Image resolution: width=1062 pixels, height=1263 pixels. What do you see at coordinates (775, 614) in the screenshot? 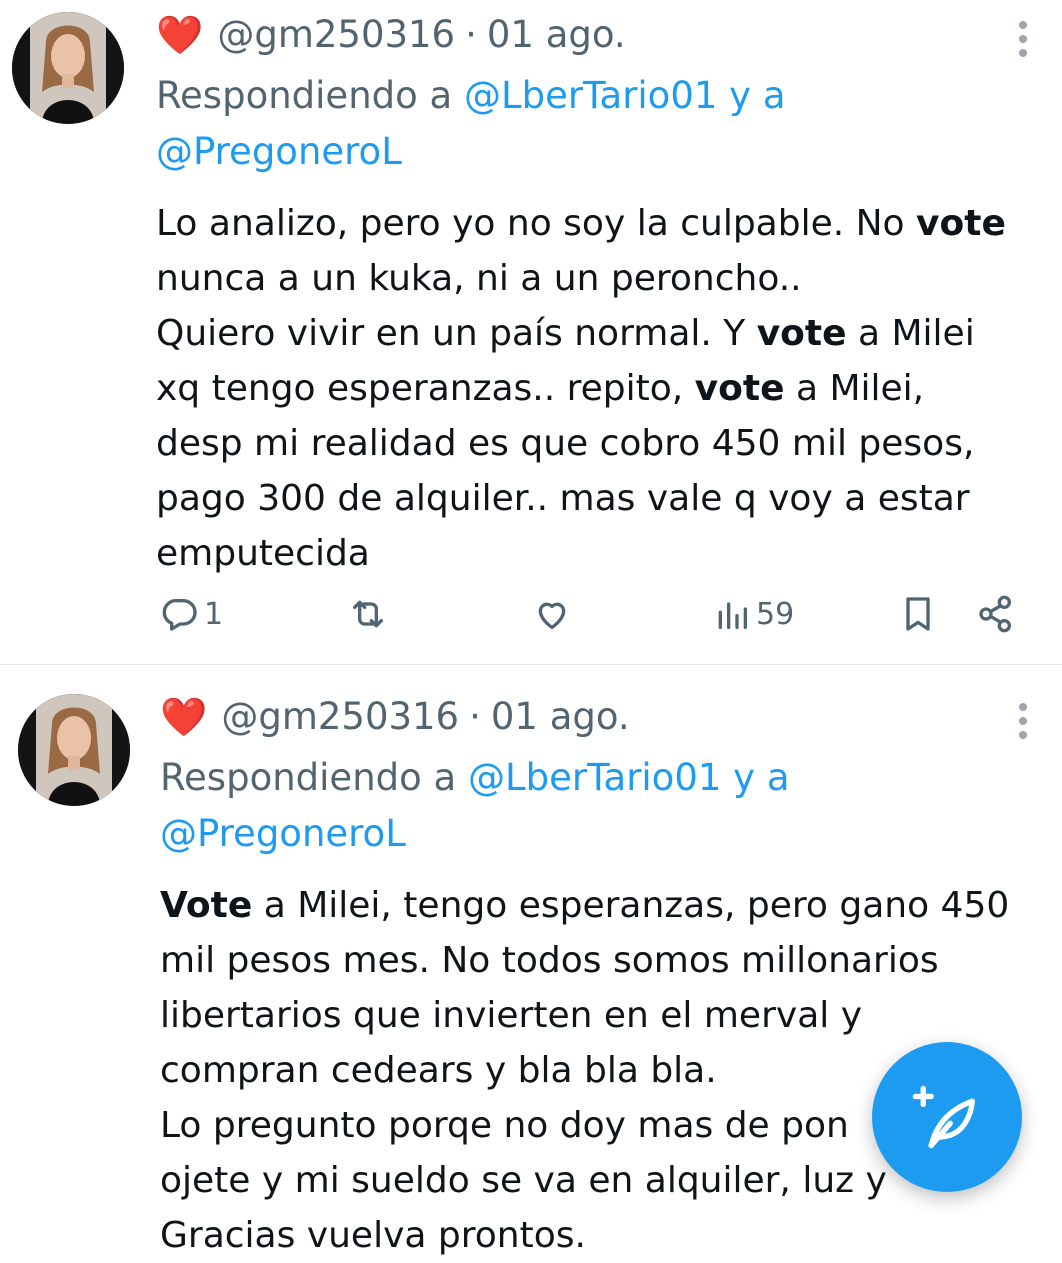
I see `views-count: 59` at bounding box center [775, 614].